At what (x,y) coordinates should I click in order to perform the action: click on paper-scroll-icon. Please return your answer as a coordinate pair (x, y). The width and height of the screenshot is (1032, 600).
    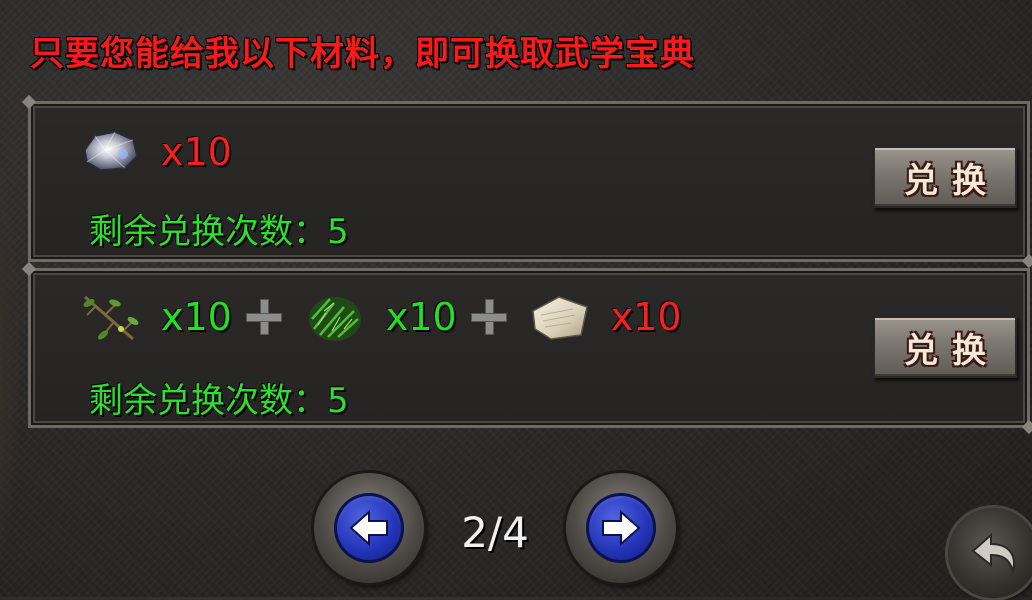
    Looking at the image, I should click on (560, 317).